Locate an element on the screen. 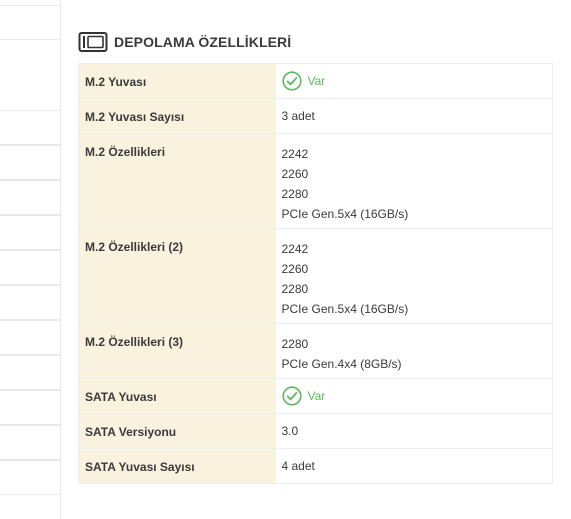  table-row: M.2 Yuvası Var is located at coordinates (315, 81).